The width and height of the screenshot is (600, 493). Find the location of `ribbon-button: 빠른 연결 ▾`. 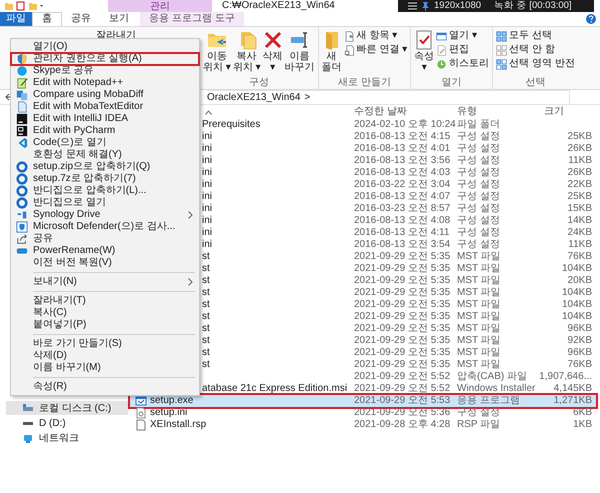

ribbon-button: 빠른 연결 ▾ is located at coordinates (375, 50).